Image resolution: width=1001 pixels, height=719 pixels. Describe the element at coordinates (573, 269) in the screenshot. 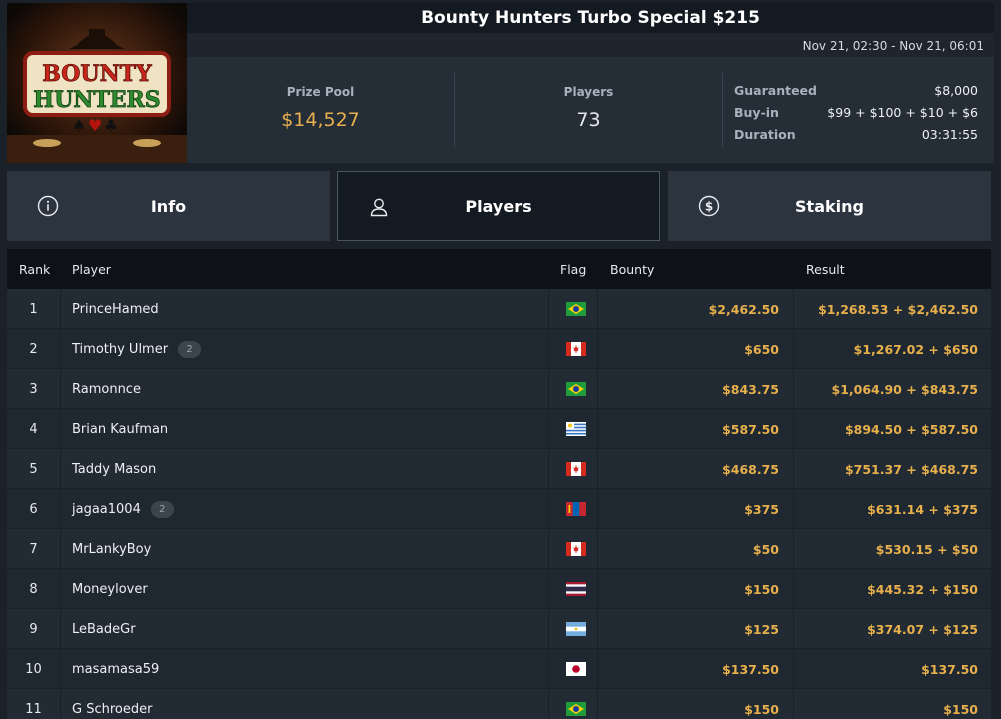

I see `header-flag: Flag` at that location.